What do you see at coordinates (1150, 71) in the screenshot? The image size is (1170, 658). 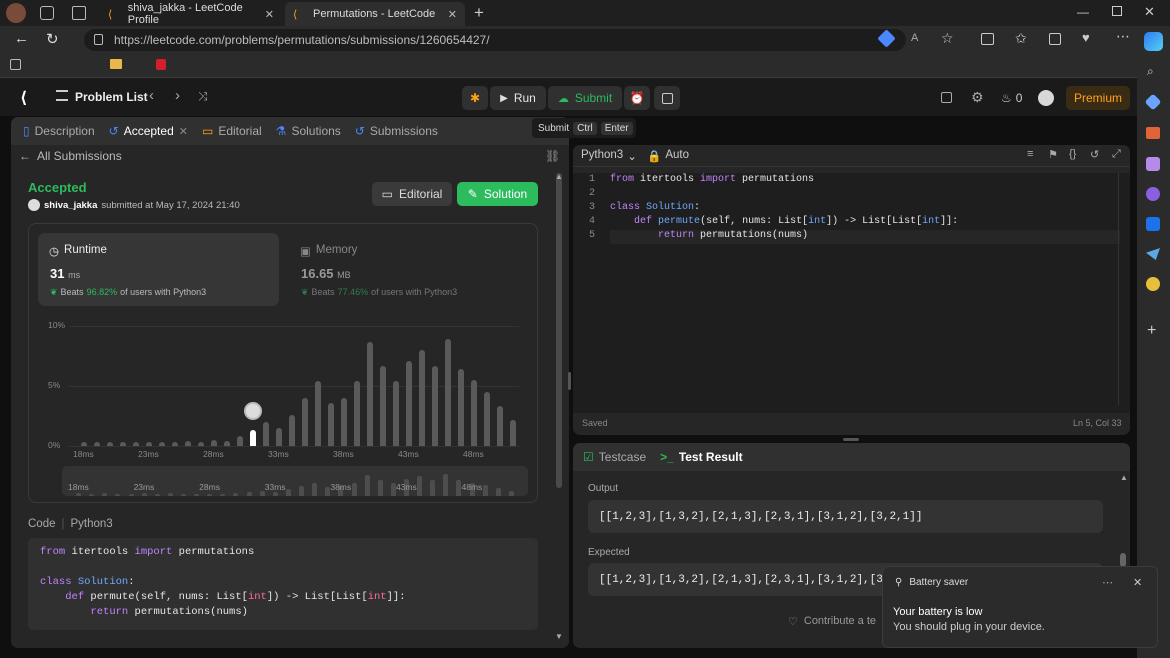 I see `search-icon: ⌕` at bounding box center [1150, 71].